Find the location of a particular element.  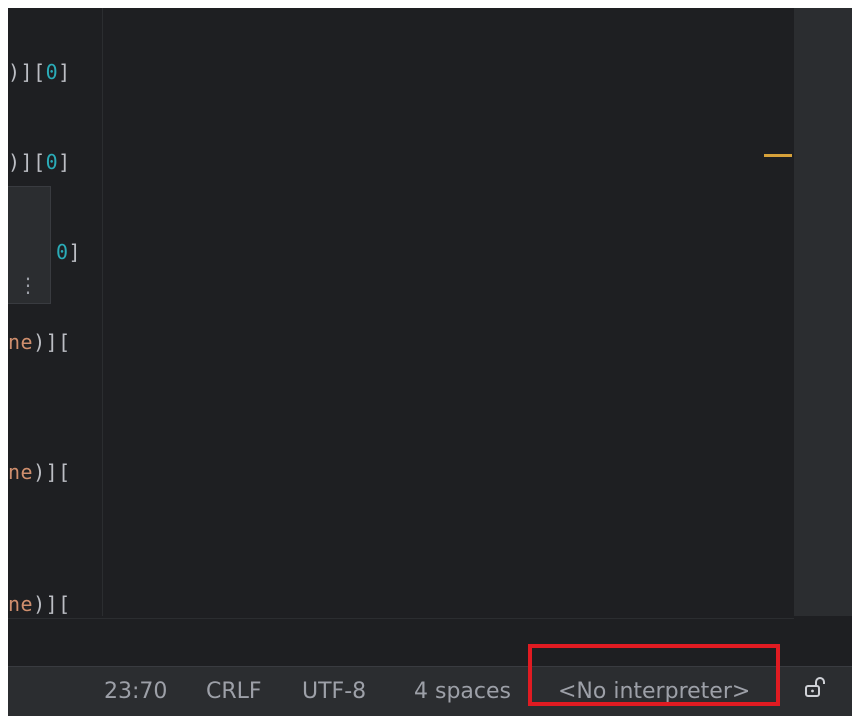

unlock-icon is located at coordinates (815, 687).